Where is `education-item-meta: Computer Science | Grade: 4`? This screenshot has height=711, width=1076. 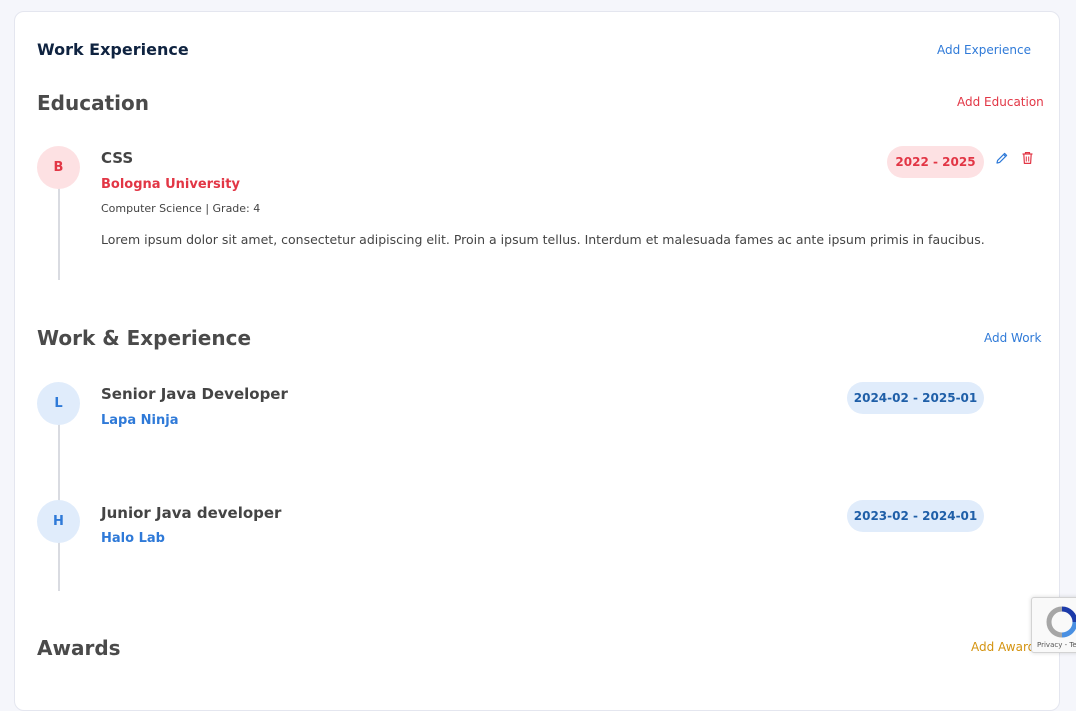 education-item-meta: Computer Science | Grade: 4 is located at coordinates (181, 208).